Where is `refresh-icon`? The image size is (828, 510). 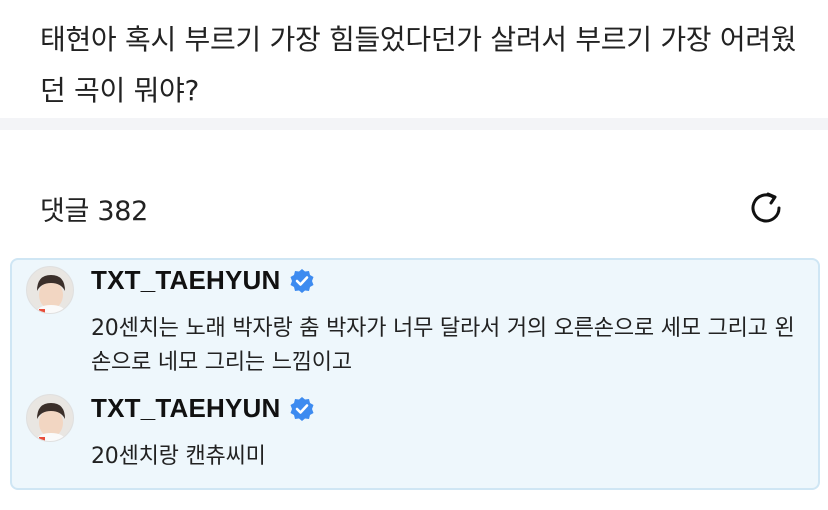
refresh-icon is located at coordinates (766, 207).